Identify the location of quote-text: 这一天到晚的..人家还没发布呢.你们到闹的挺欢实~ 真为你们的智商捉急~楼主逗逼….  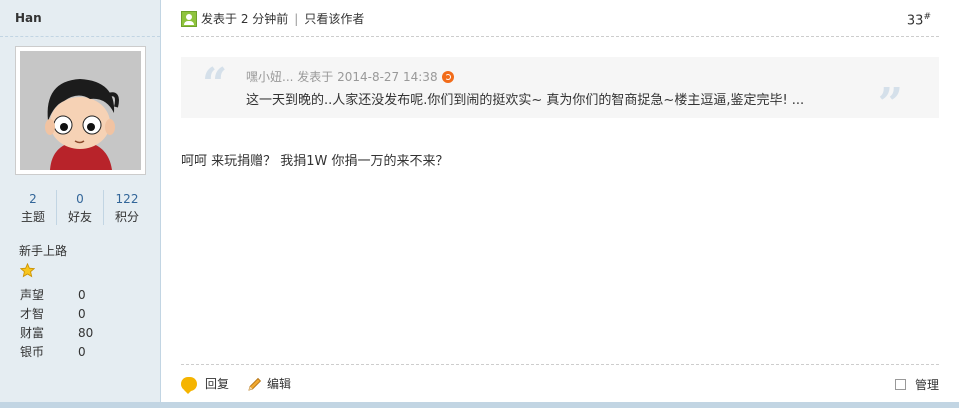
(525, 100).